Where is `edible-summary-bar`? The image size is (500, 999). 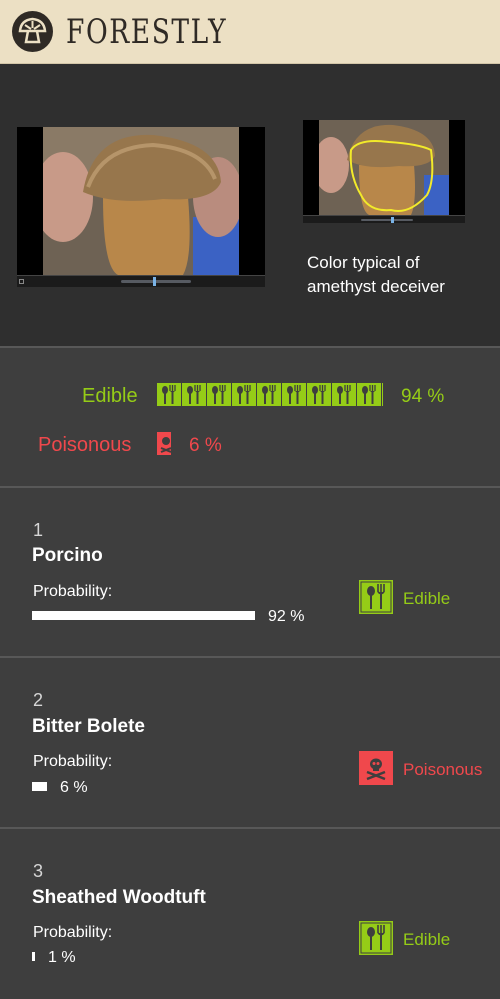 edible-summary-bar is located at coordinates (270, 394).